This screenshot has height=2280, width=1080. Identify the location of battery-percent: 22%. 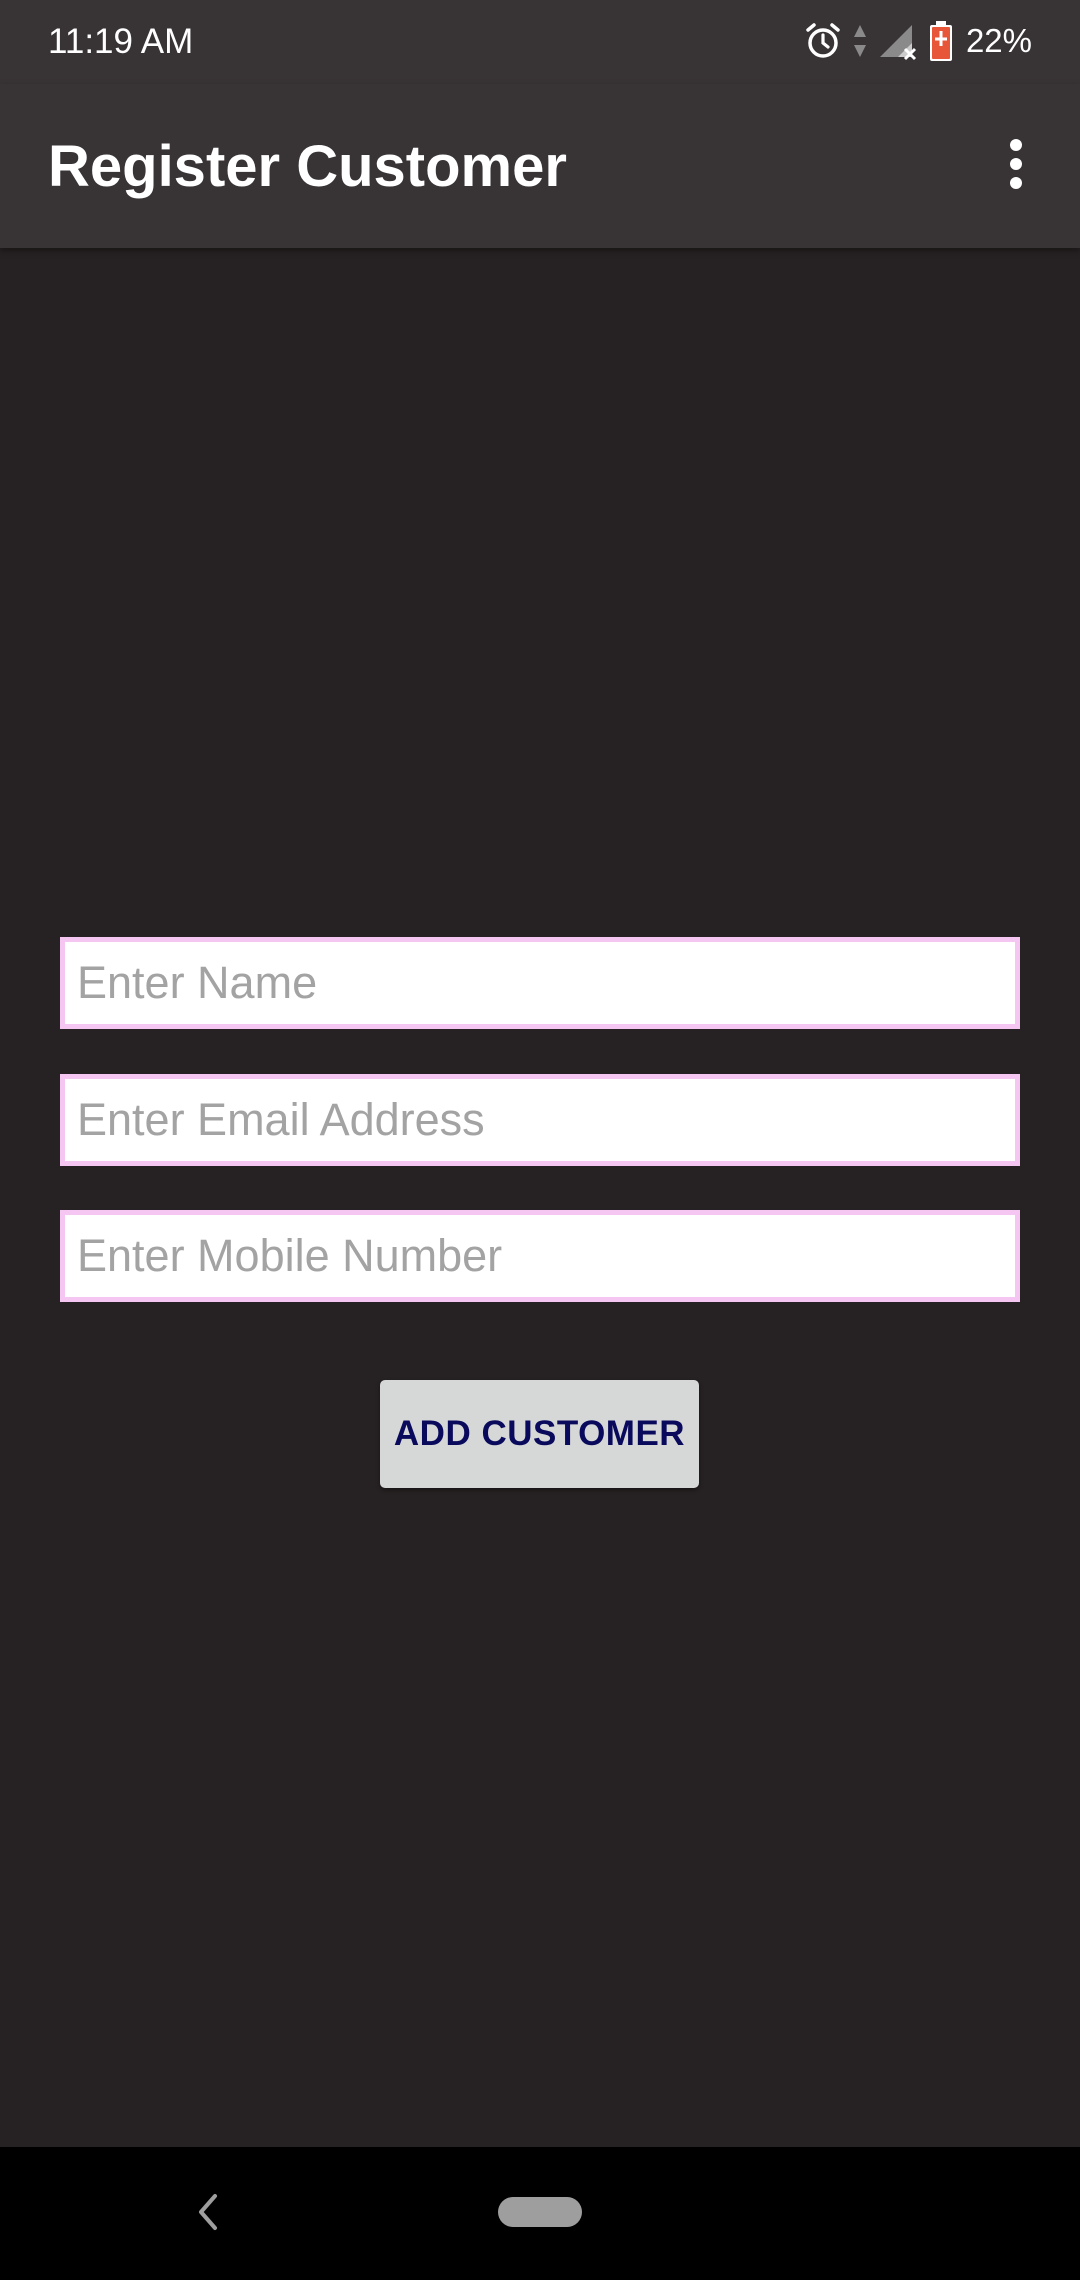
(998, 40).